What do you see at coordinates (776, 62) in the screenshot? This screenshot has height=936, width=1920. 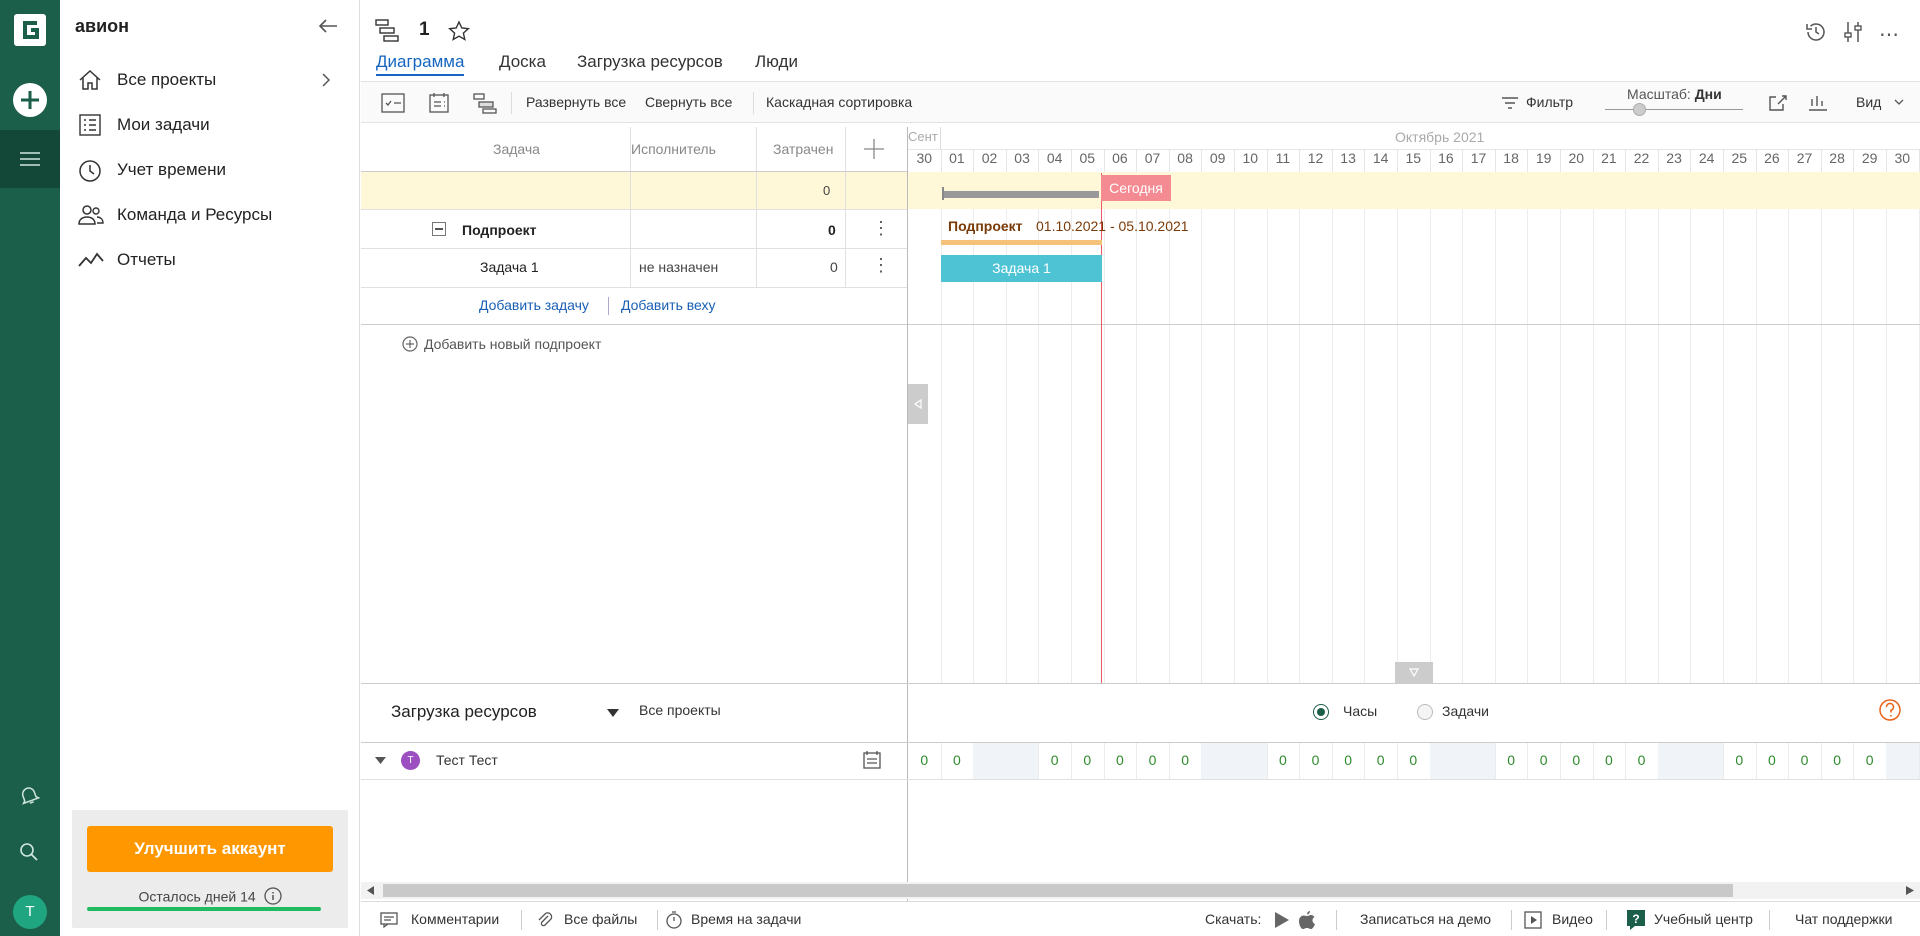 I see `tab-people: Люди` at bounding box center [776, 62].